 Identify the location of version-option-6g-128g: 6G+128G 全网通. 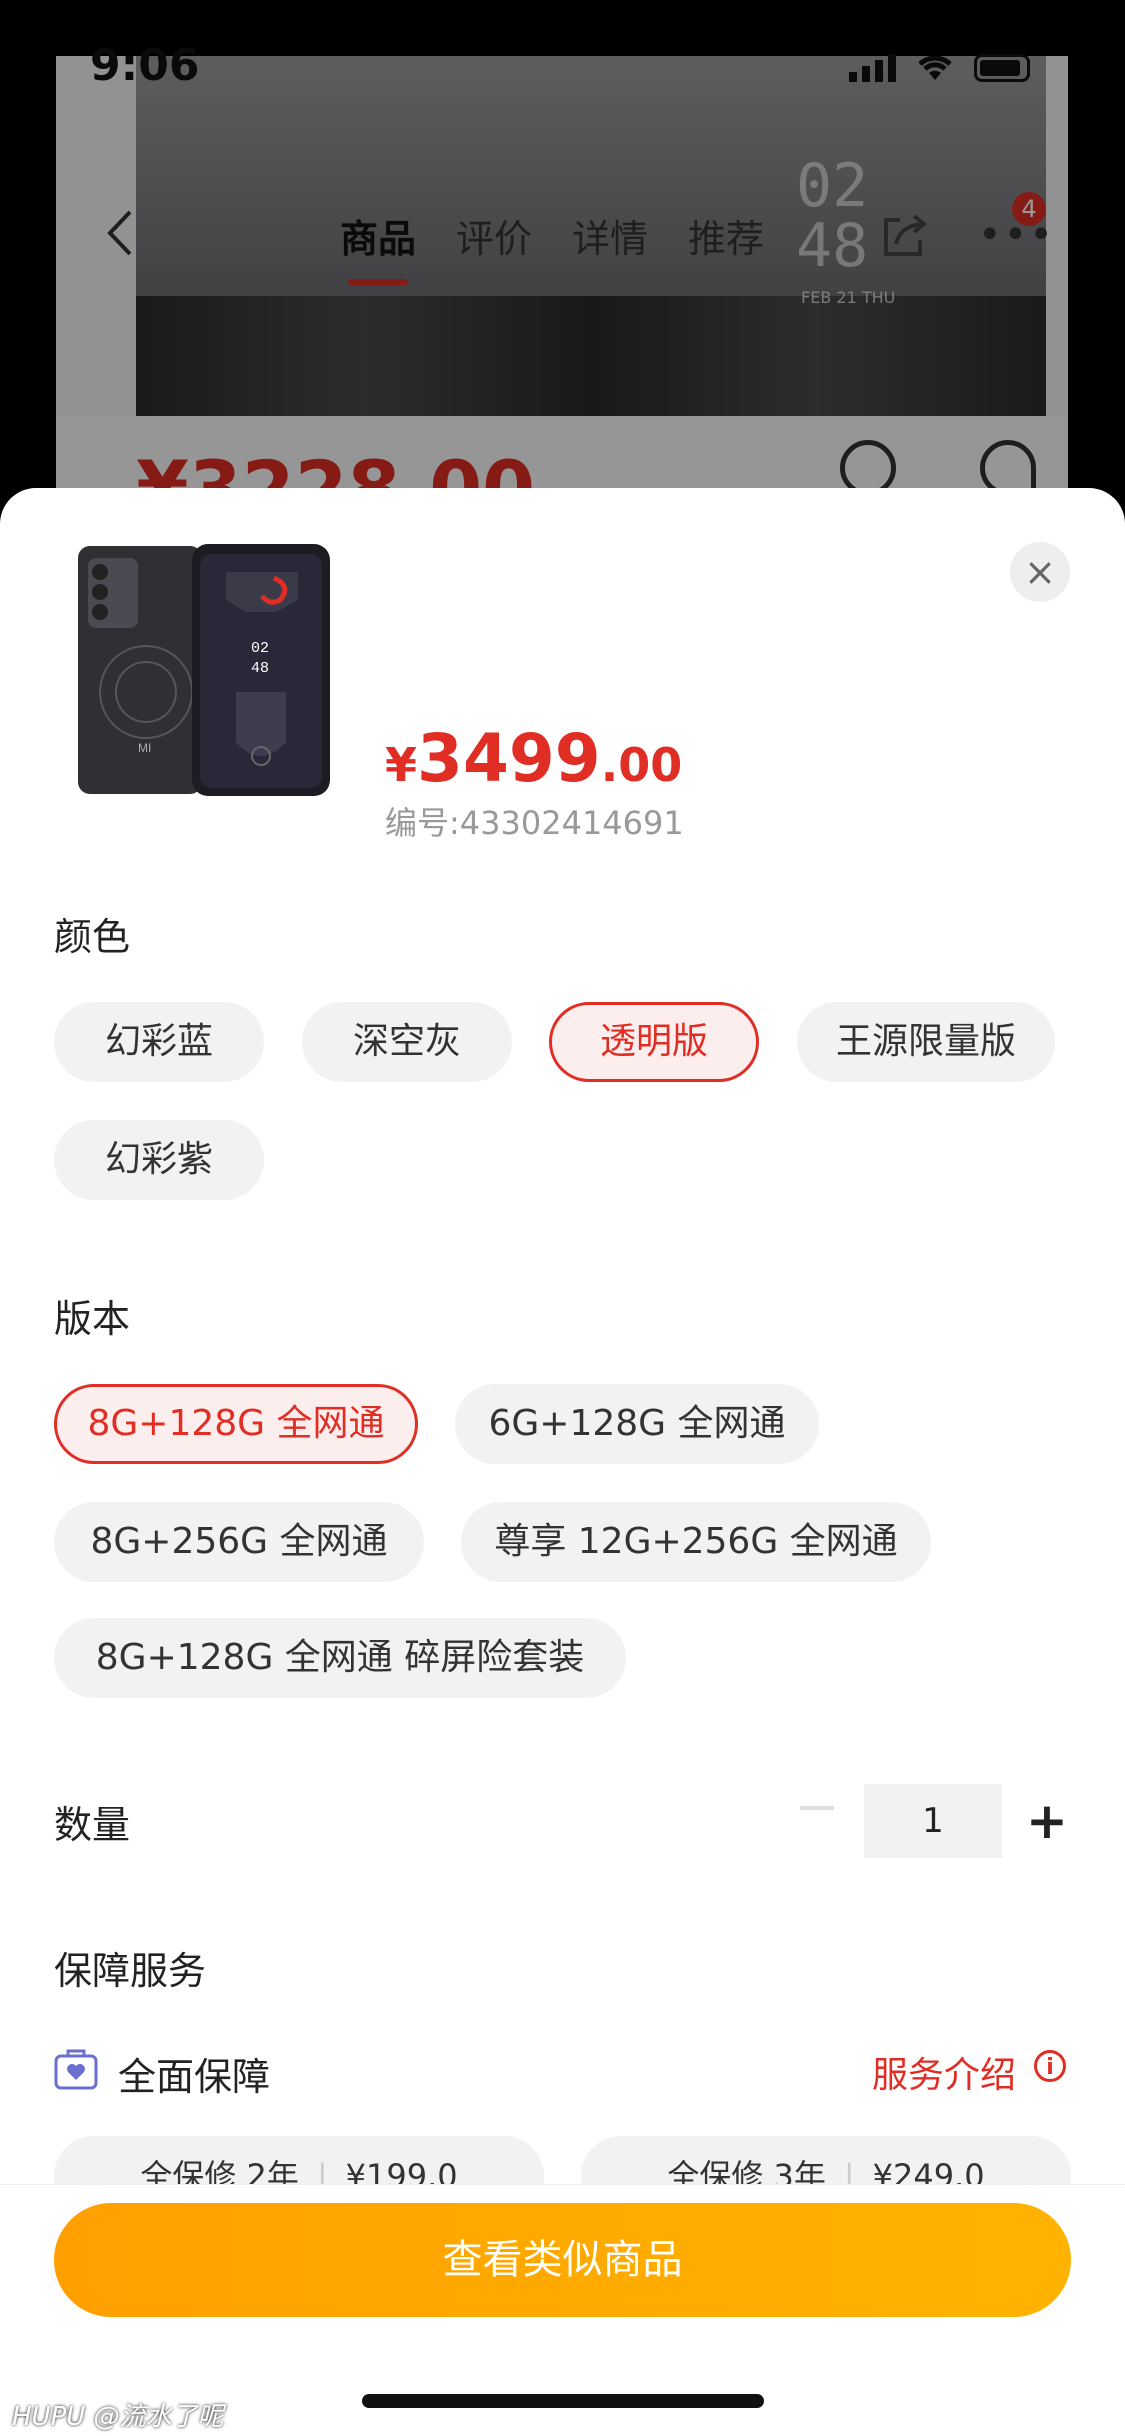
(637, 1424).